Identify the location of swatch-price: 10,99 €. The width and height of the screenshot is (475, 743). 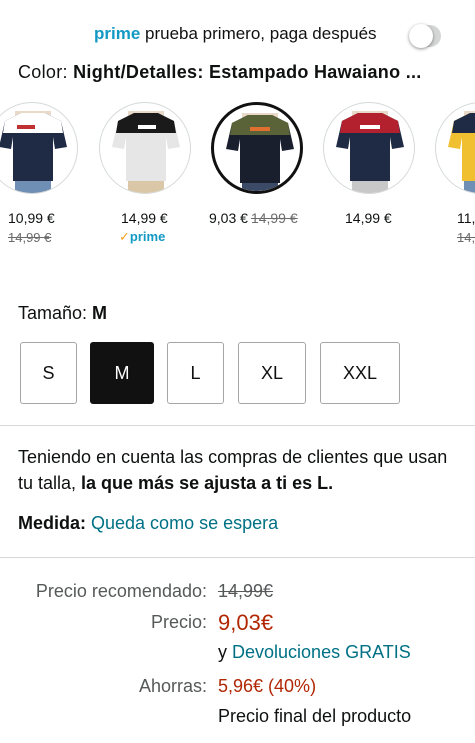
(31, 218).